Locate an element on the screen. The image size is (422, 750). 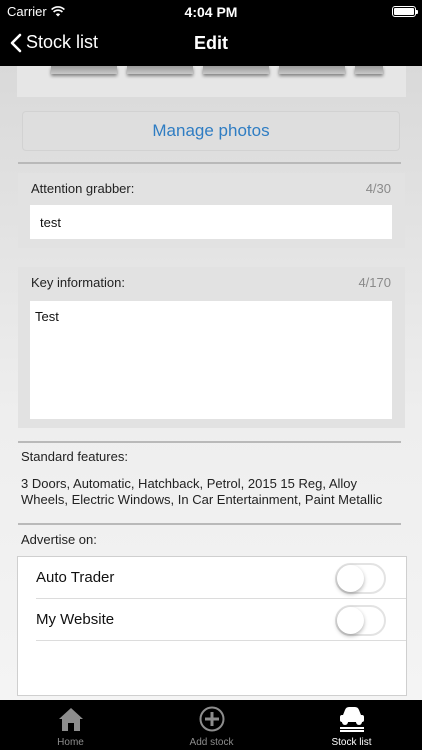
auto-trader-switch is located at coordinates (360, 578).